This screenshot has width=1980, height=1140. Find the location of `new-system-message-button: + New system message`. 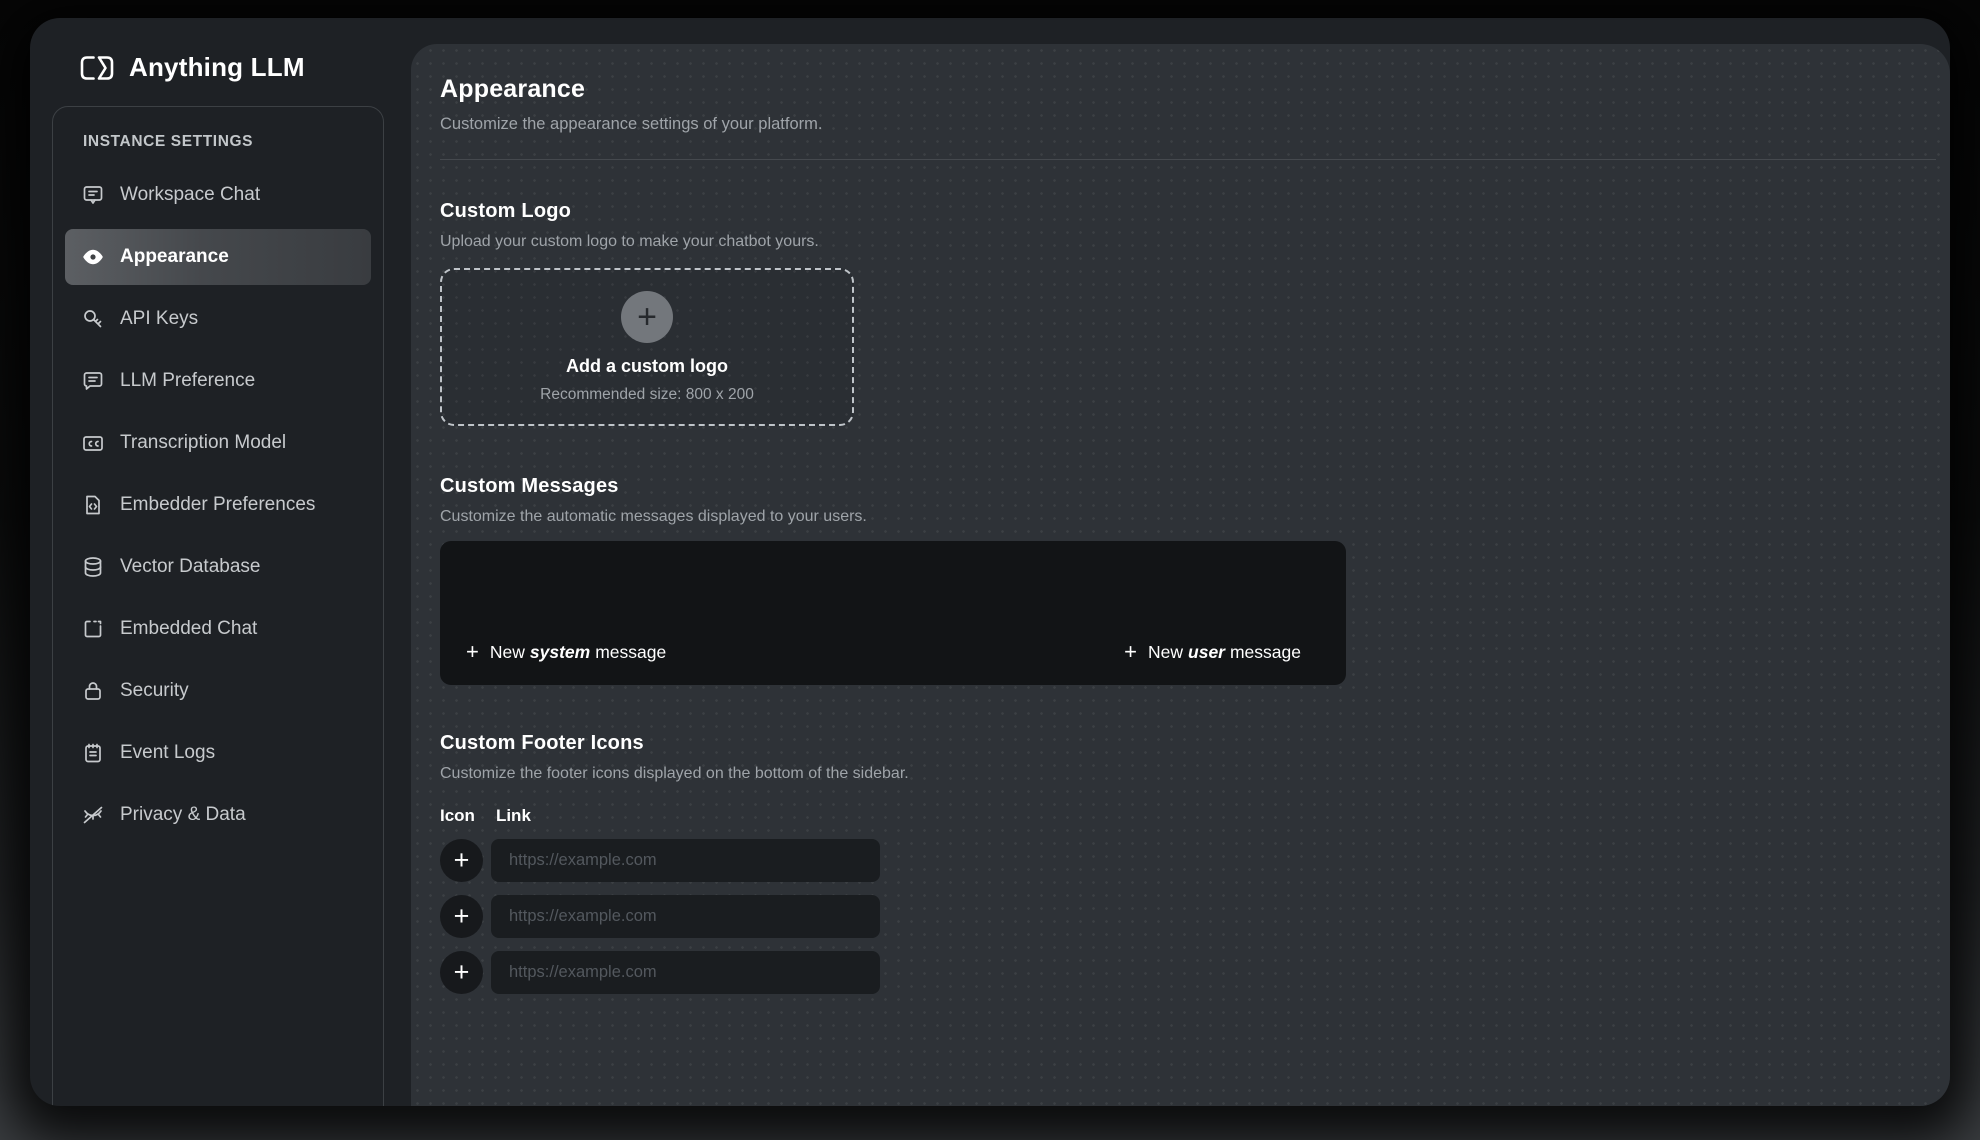

new-system-message-button: + New system message is located at coordinates (568, 652).